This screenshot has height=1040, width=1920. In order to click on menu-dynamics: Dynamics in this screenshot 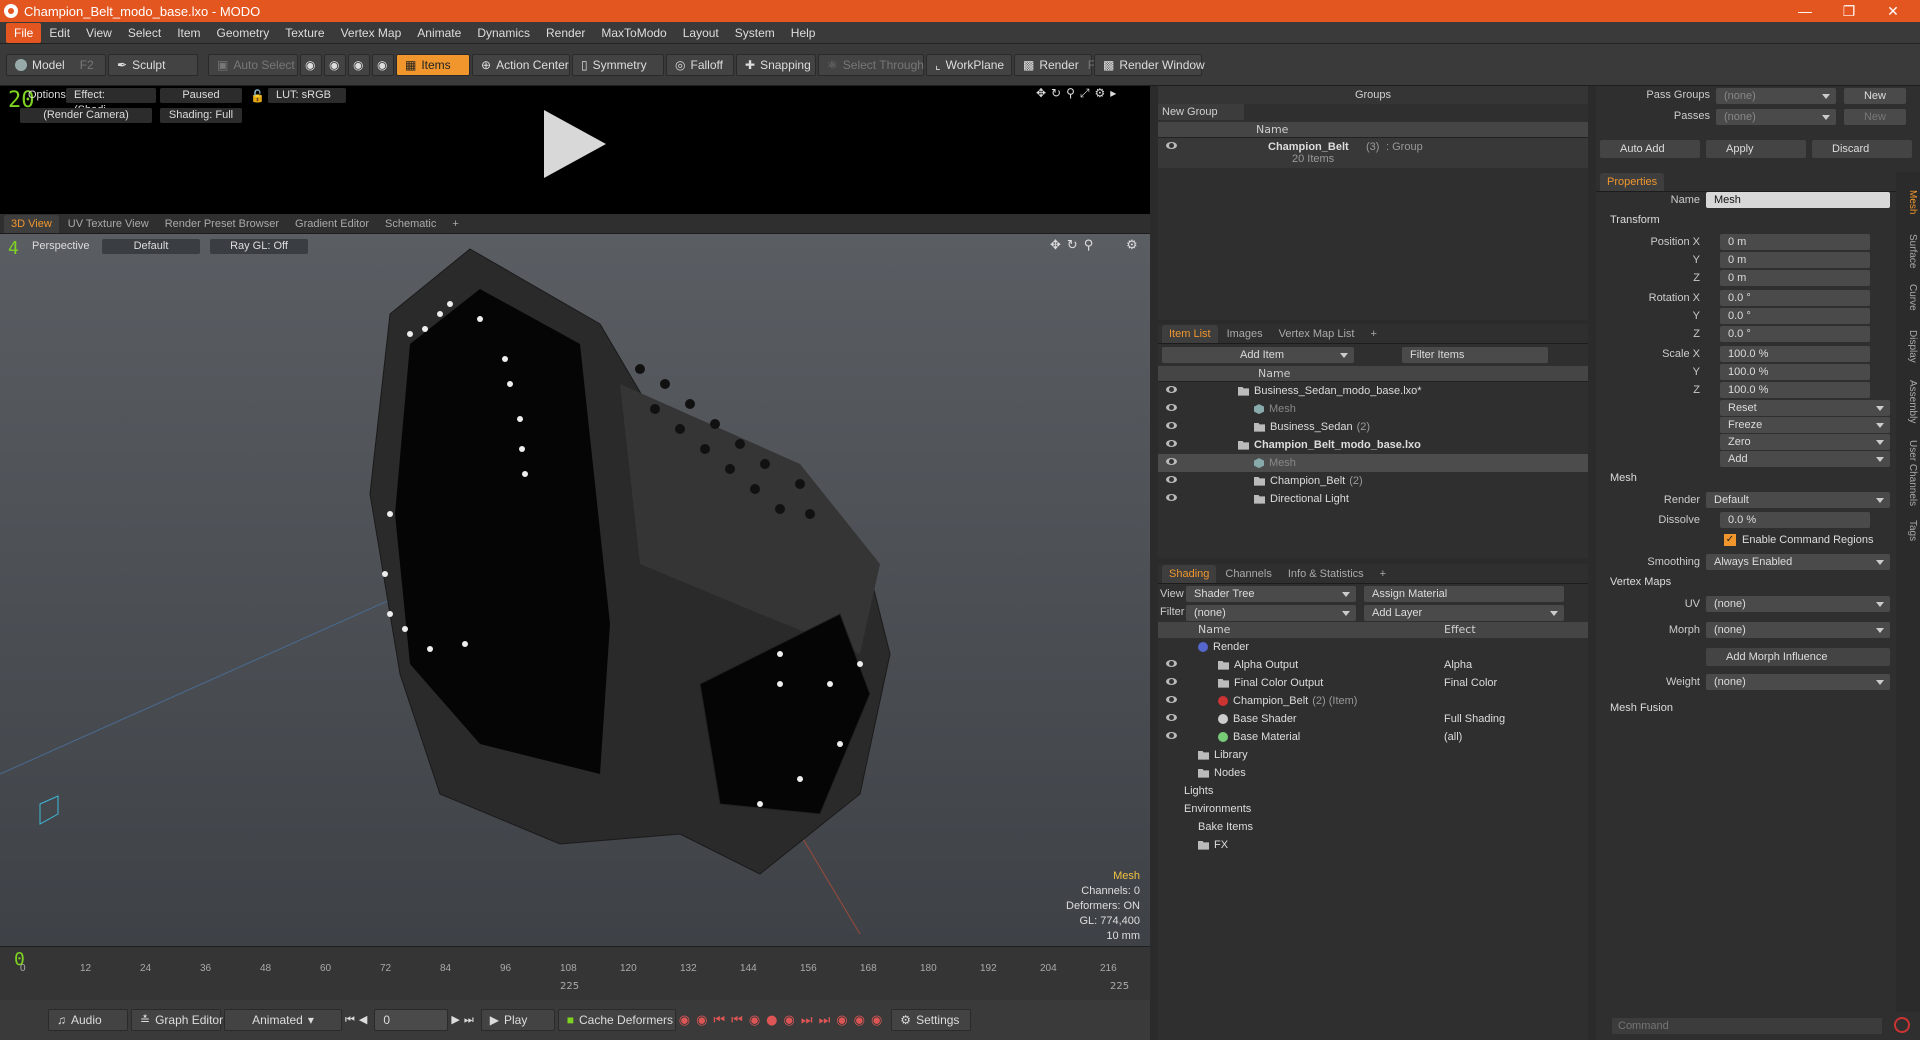, I will do `click(503, 33)`.